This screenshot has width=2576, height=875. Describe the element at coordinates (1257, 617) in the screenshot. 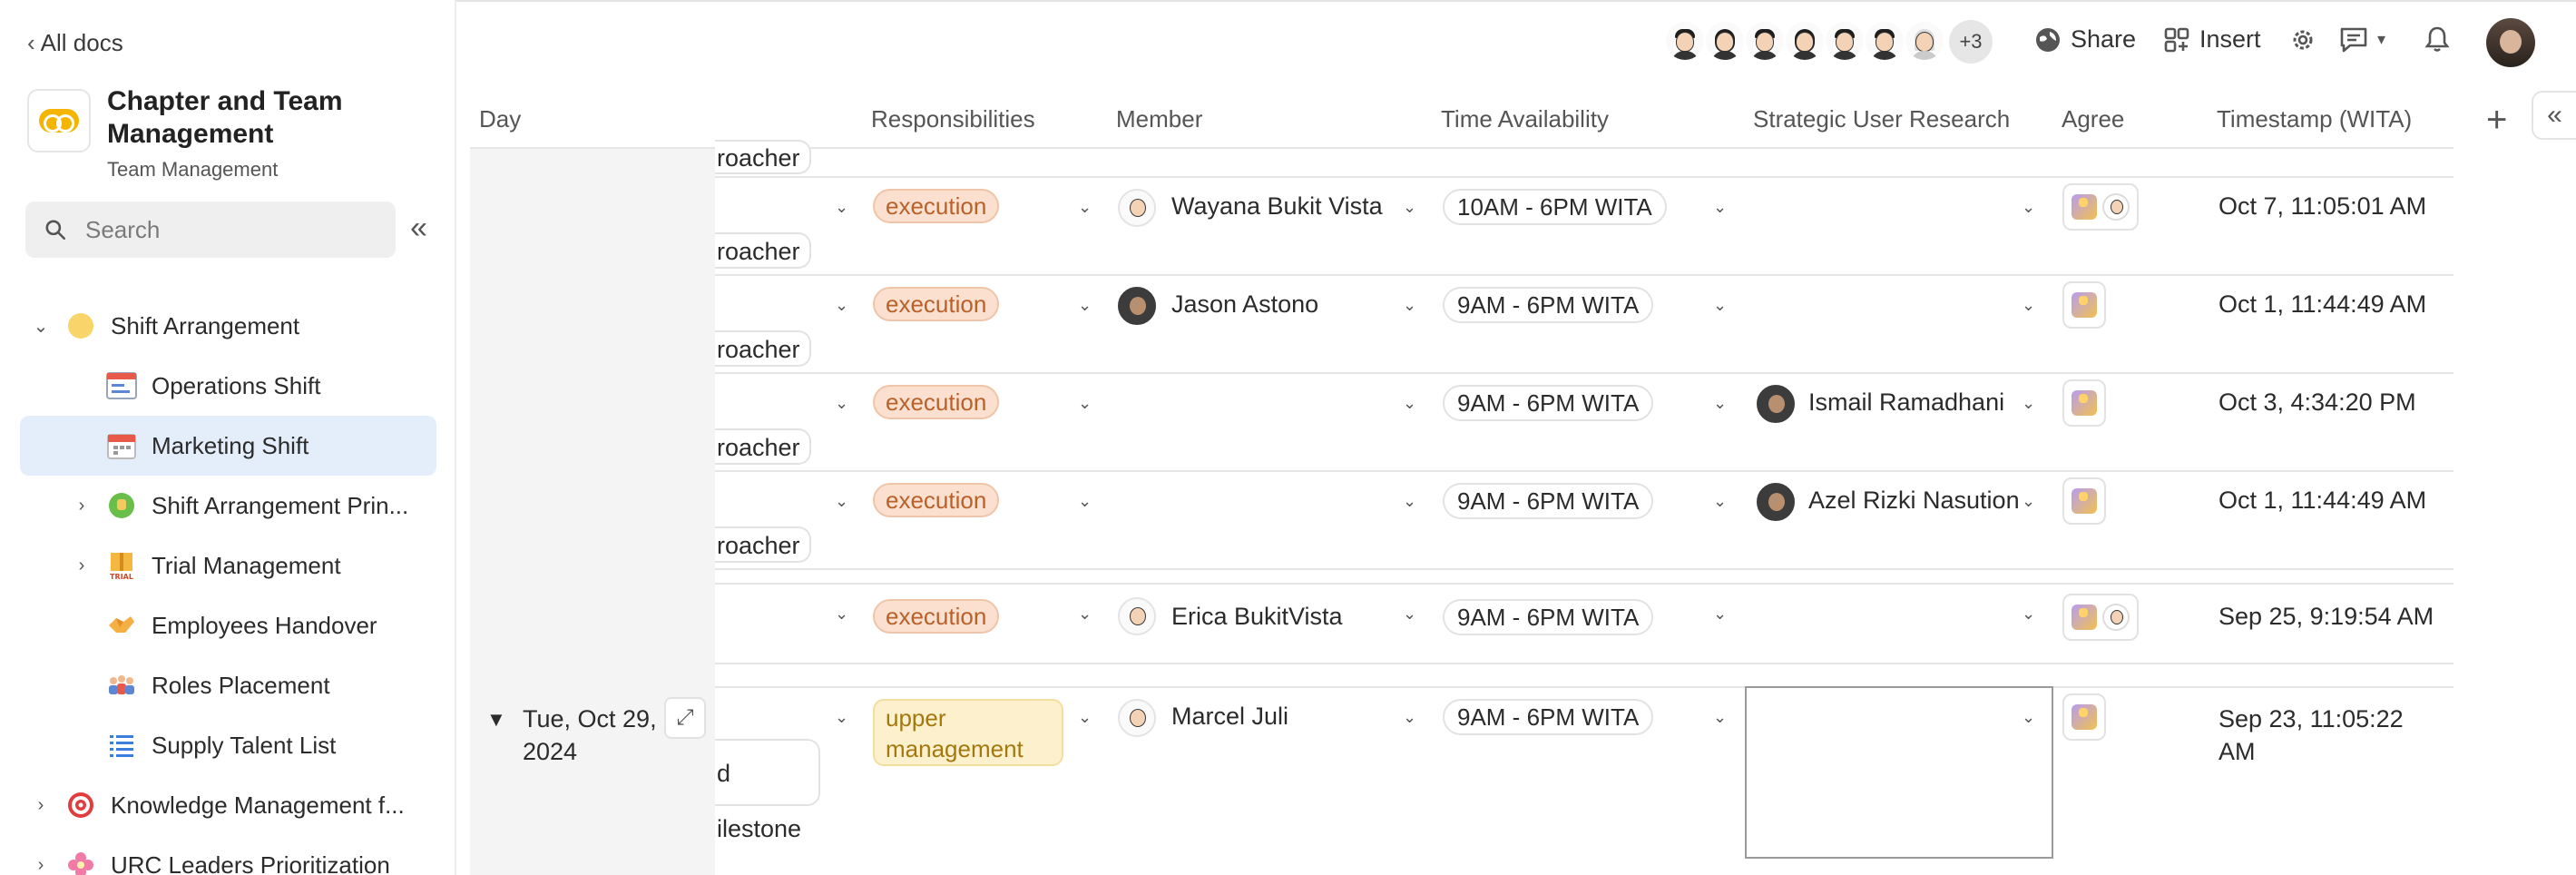

I see `member-name: Erica BukitVista` at that location.